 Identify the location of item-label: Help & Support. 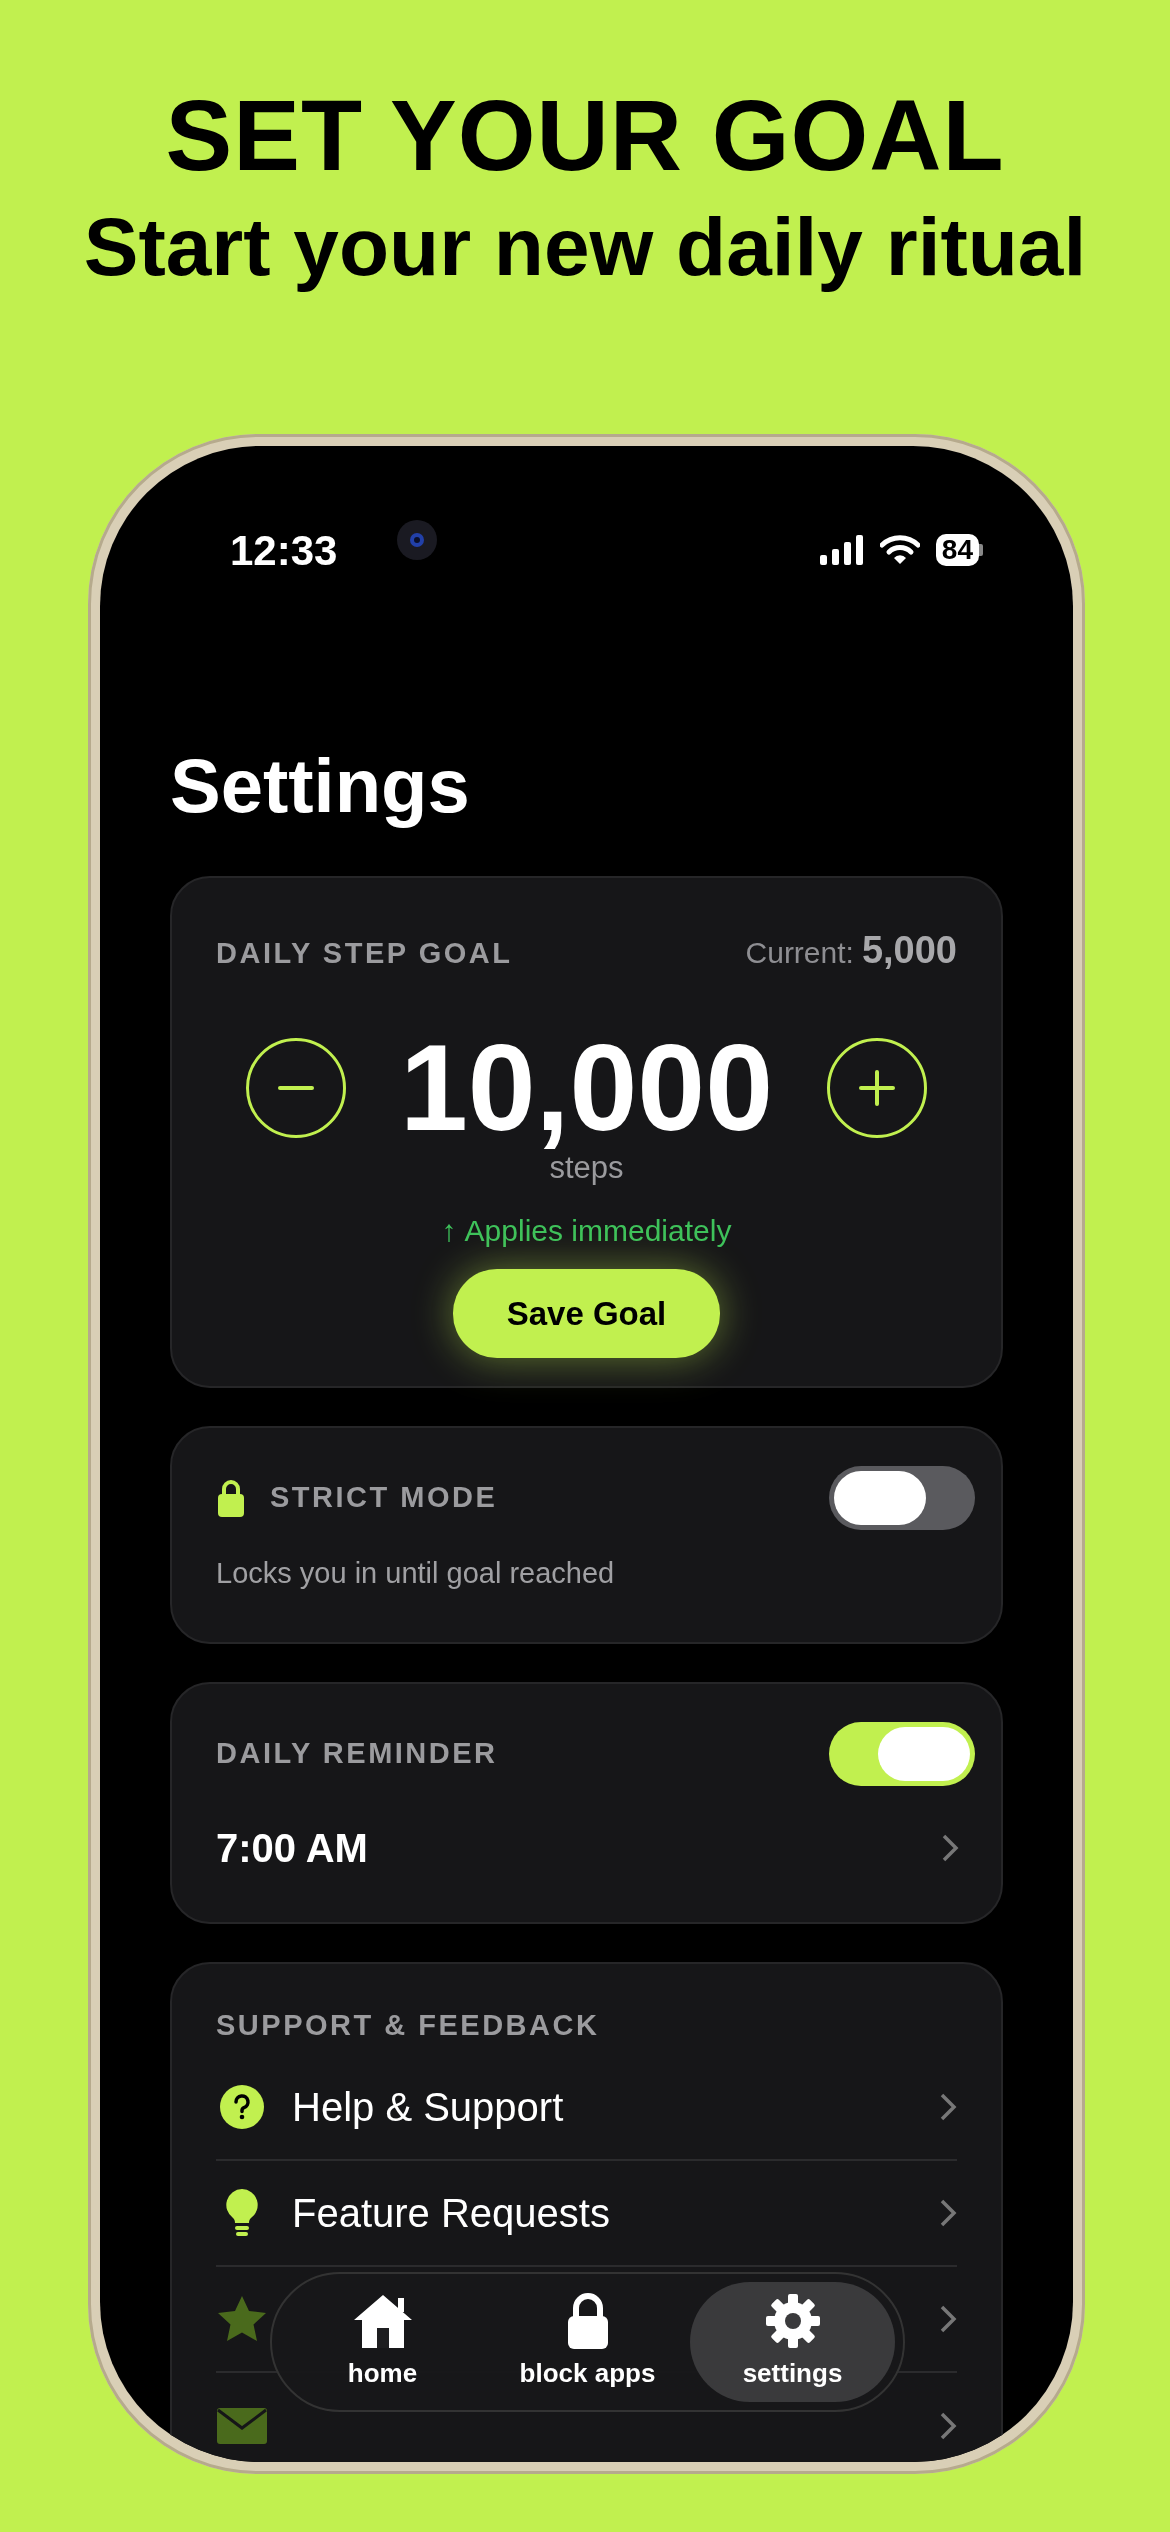
(428, 2108).